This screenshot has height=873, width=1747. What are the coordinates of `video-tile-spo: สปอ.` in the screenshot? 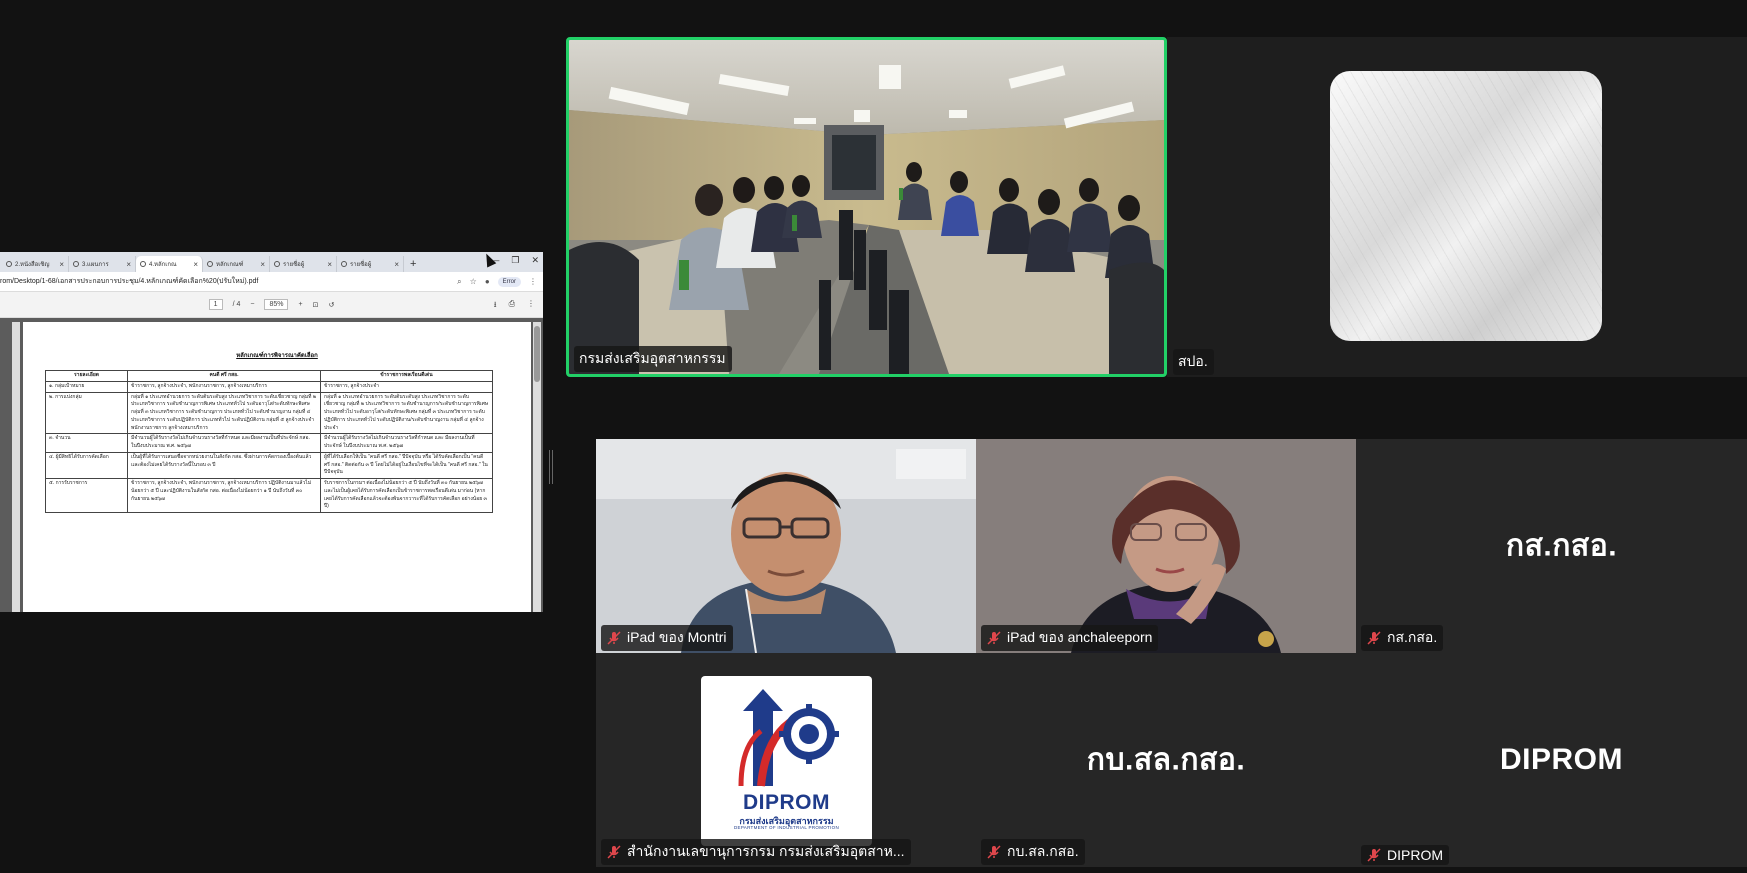 It's located at (1457, 207).